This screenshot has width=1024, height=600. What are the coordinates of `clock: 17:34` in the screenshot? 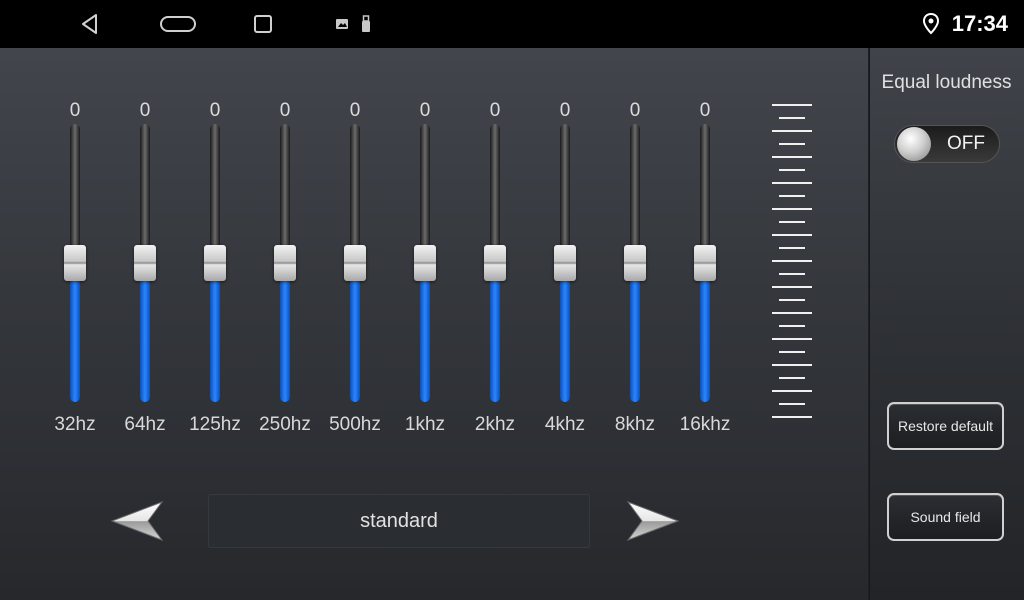 It's located at (979, 23).